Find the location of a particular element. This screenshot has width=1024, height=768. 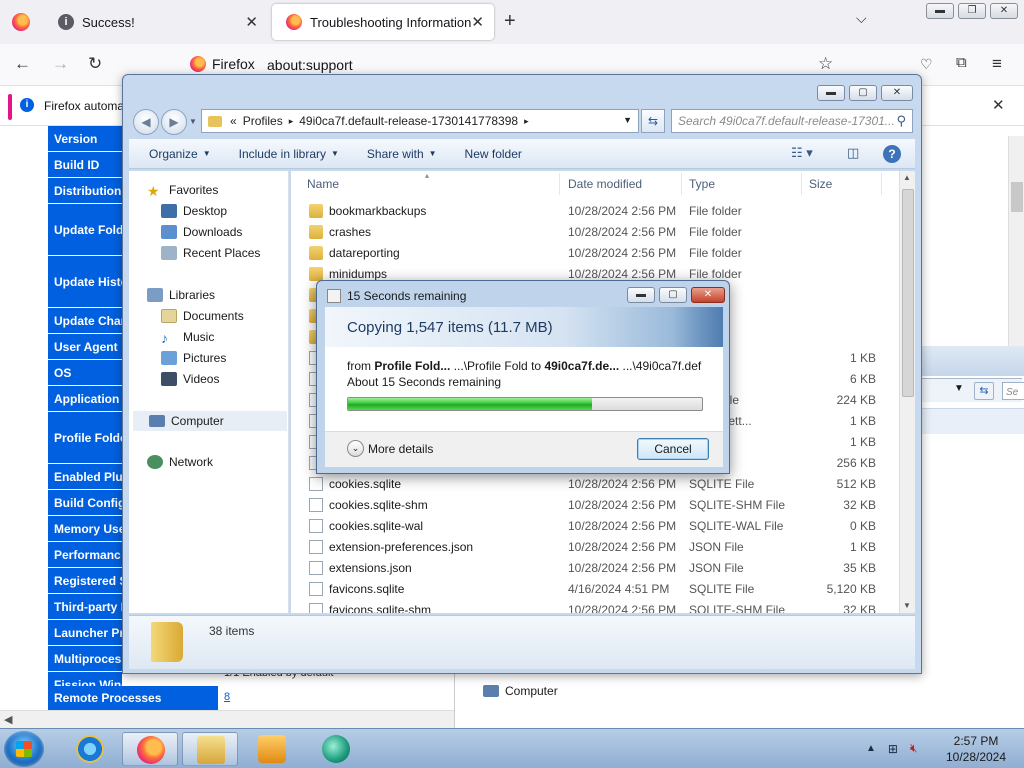

network-icon: ⊞ is located at coordinates (893, 749).